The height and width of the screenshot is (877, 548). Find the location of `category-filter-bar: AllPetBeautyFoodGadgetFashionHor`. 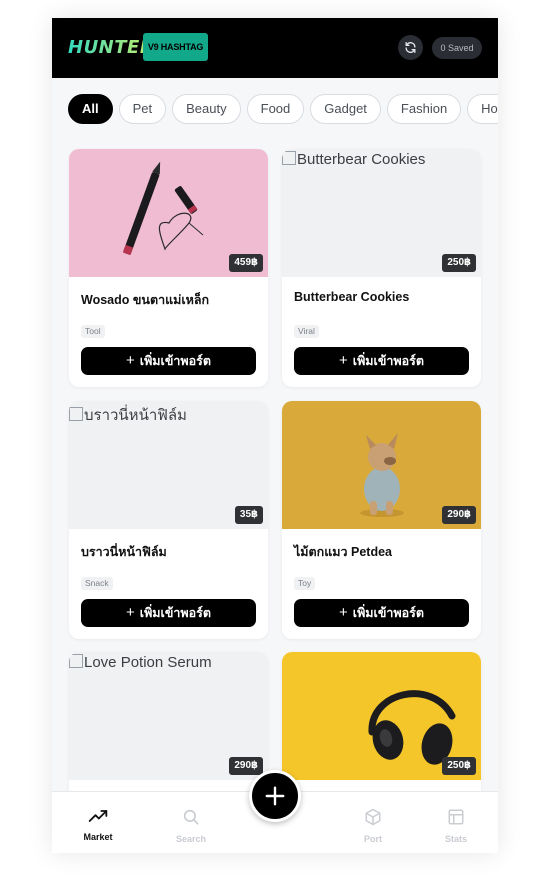

category-filter-bar: AllPetBeautyFoodGadgetFashionHor is located at coordinates (283, 109).